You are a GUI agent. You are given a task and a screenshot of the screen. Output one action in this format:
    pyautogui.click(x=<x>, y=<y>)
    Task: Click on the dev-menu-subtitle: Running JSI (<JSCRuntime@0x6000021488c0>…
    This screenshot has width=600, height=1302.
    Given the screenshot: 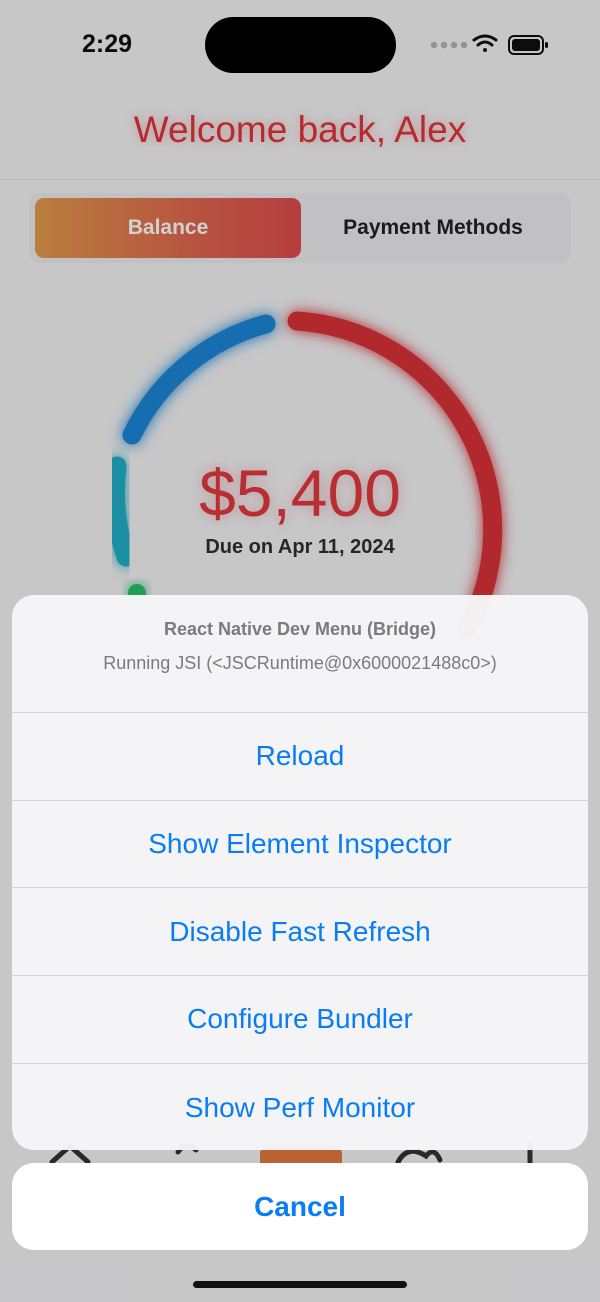 What is the action you would take?
    pyautogui.click(x=300, y=663)
    